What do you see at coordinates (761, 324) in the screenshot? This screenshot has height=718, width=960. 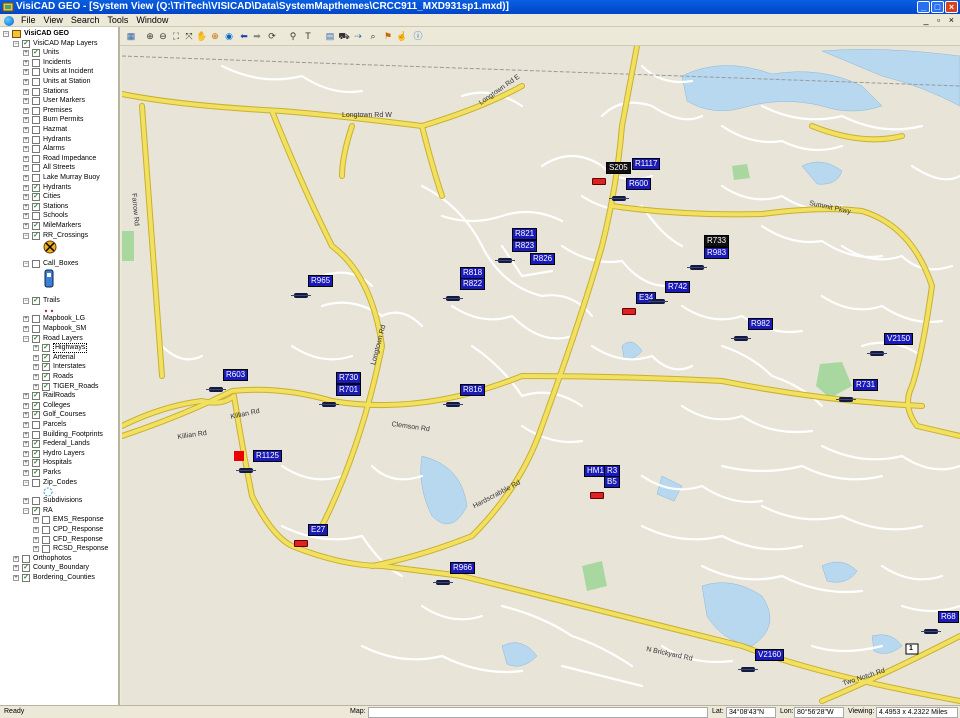 I see `unit-label-r982: R982` at bounding box center [761, 324].